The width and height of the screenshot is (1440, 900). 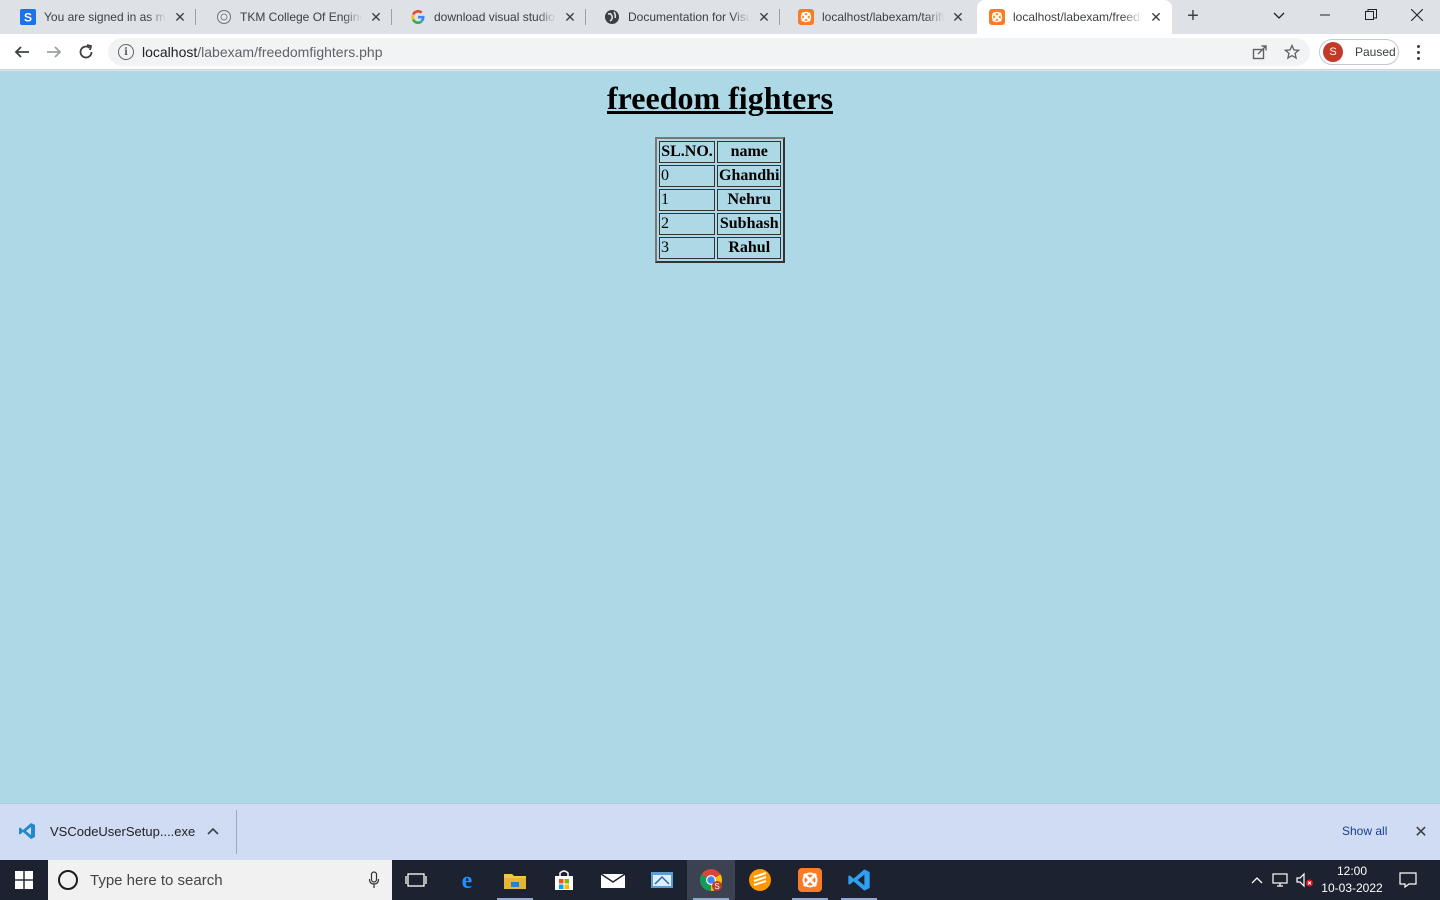 I want to click on notifications-button, so click(x=1408, y=880).